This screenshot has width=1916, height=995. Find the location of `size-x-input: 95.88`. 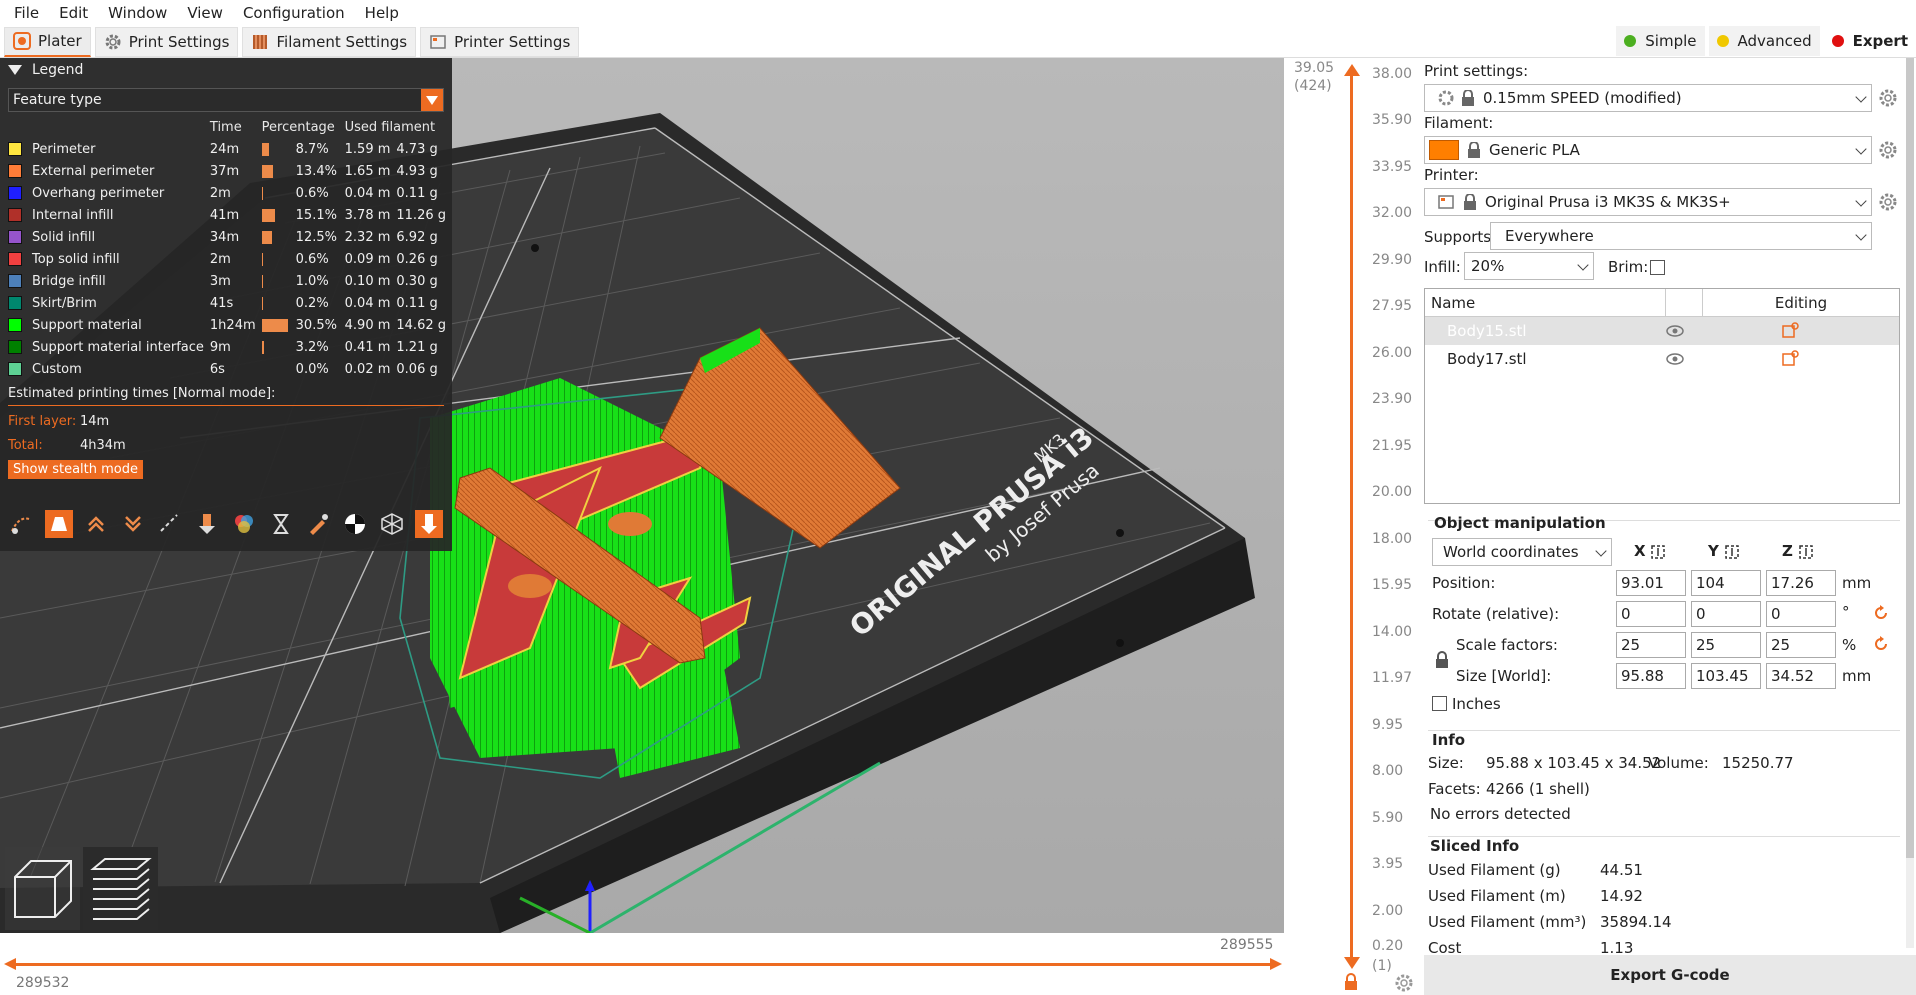

size-x-input: 95.88 is located at coordinates (1651, 676).